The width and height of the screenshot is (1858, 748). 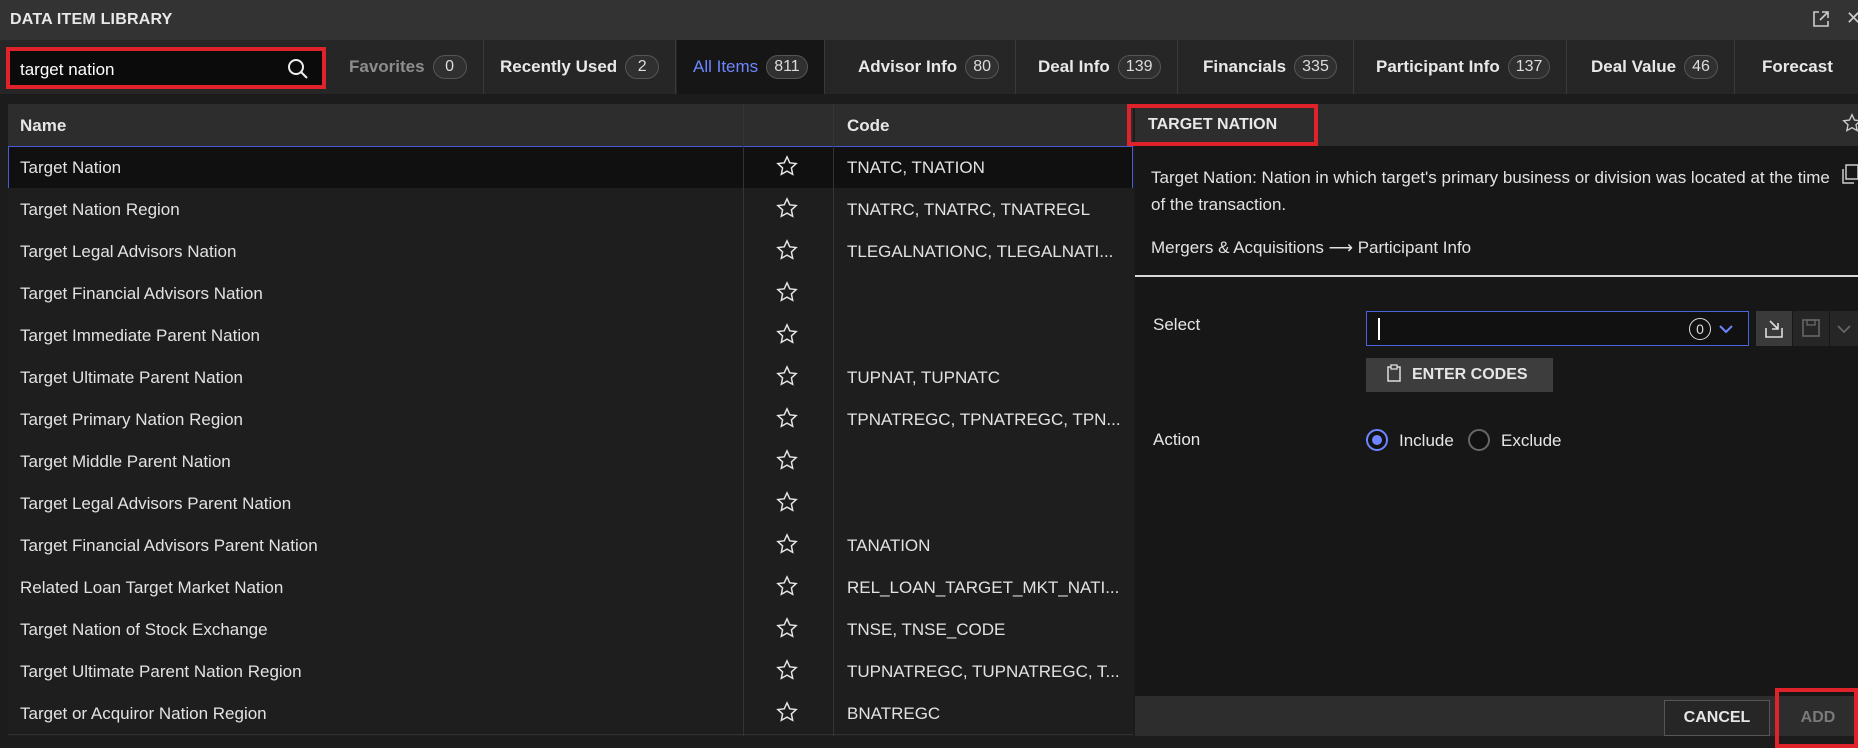 I want to click on tab-label: All Items, so click(x=726, y=66).